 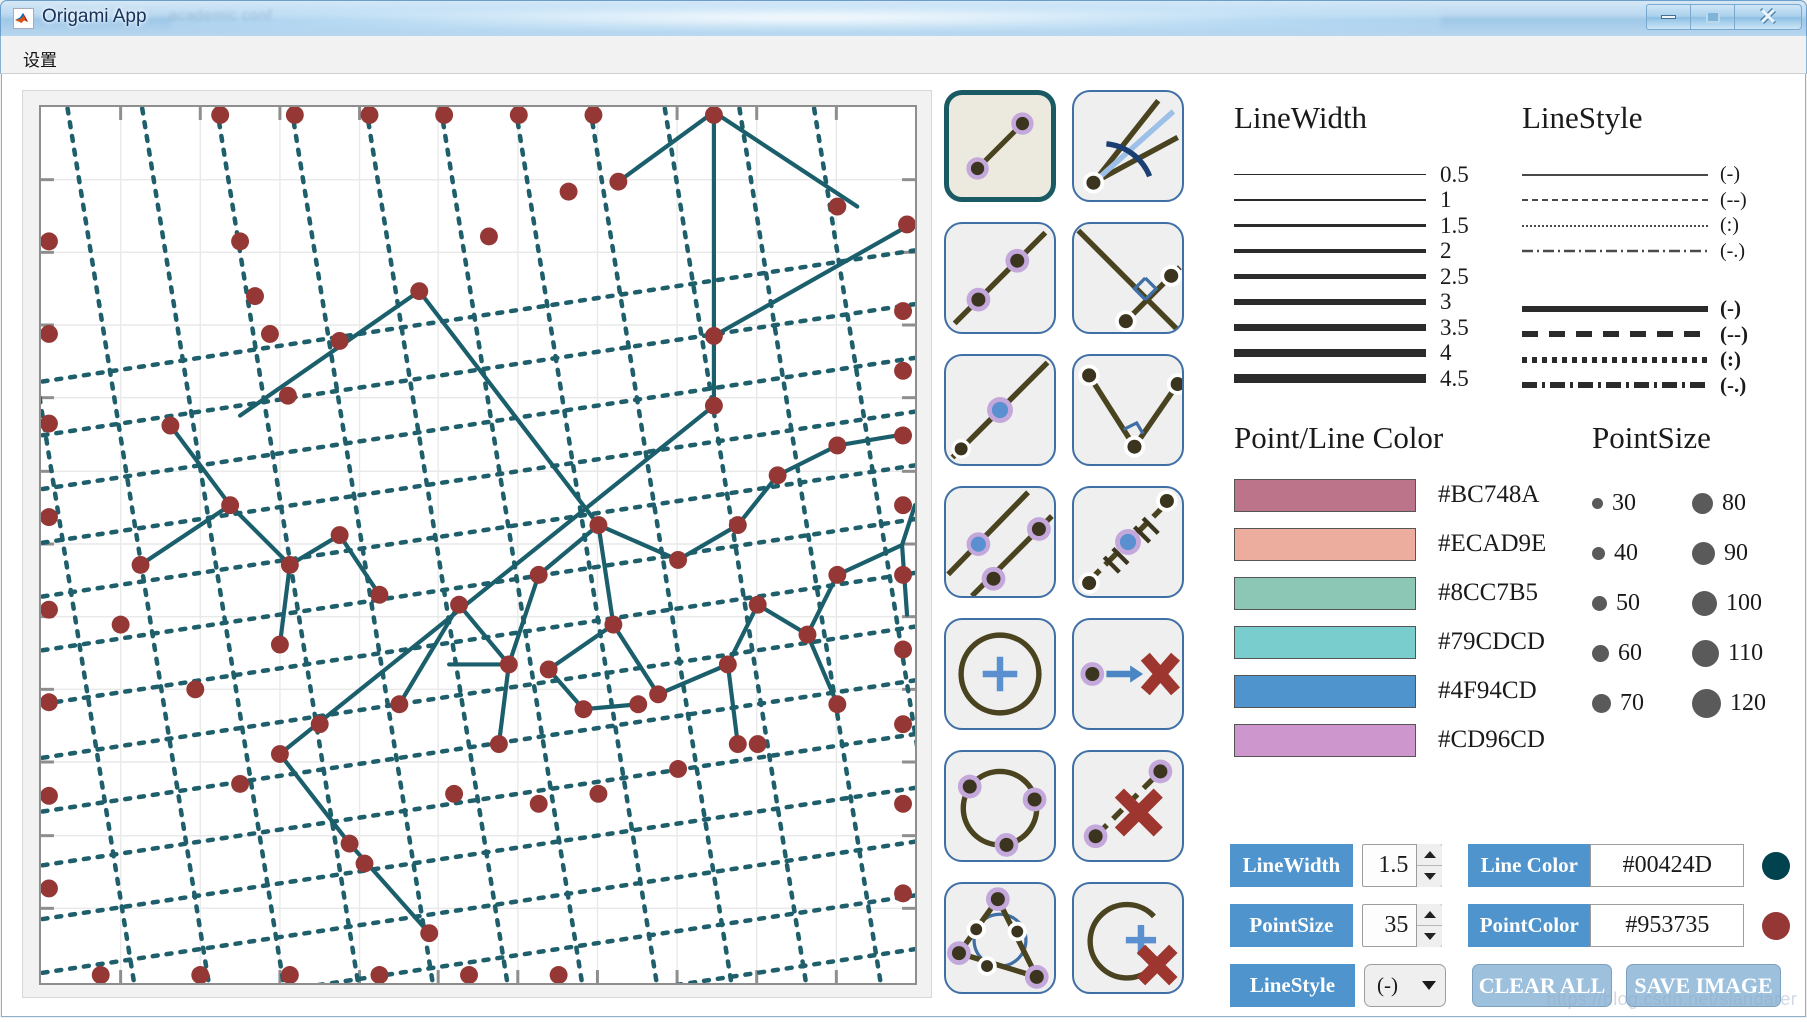 What do you see at coordinates (1291, 925) in the screenshot?
I see `pointsize-tag-button: PointSize` at bounding box center [1291, 925].